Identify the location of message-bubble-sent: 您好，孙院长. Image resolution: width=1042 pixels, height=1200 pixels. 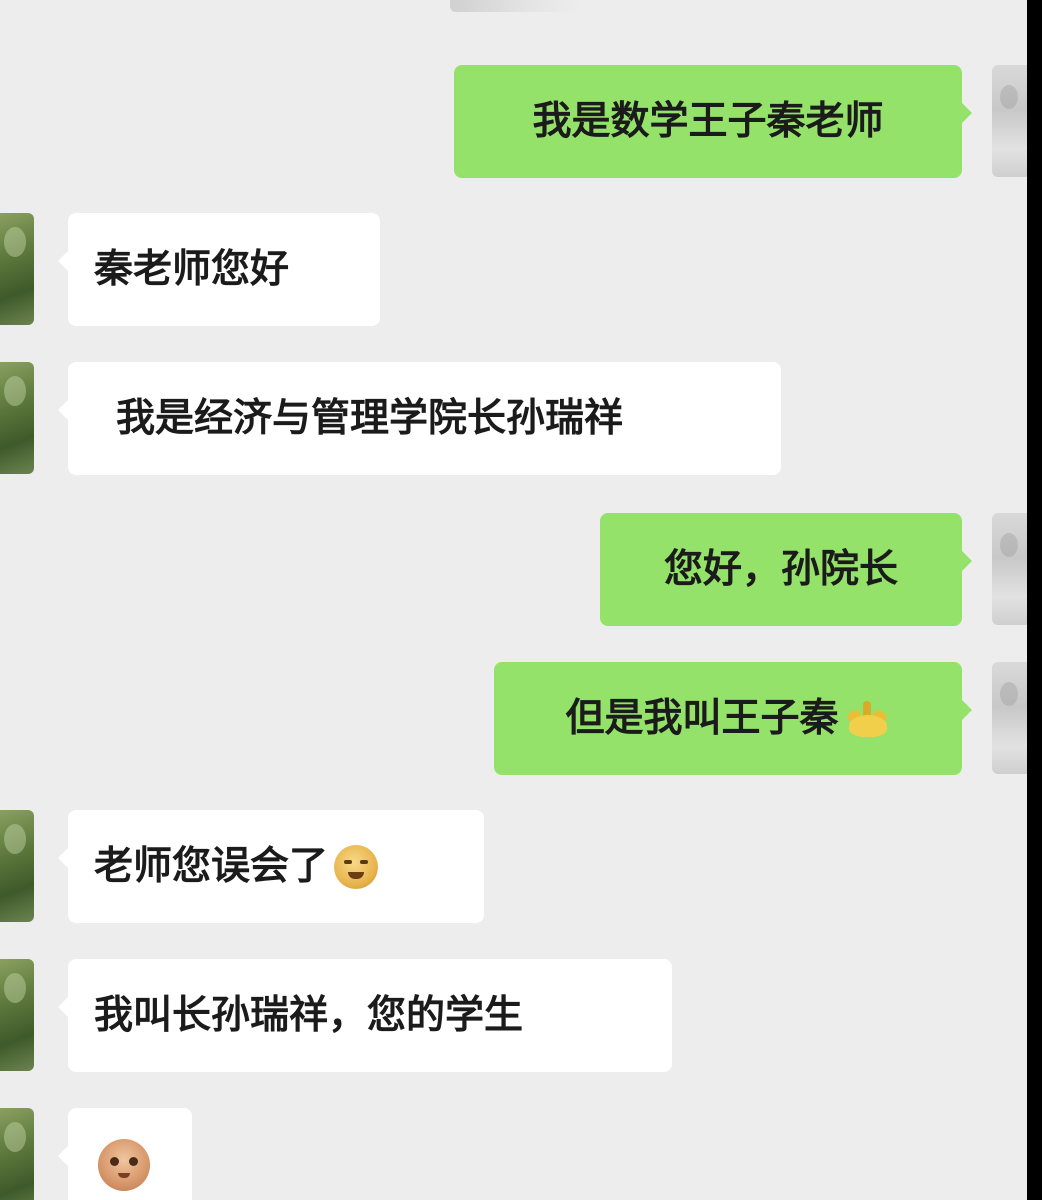
(786, 569).